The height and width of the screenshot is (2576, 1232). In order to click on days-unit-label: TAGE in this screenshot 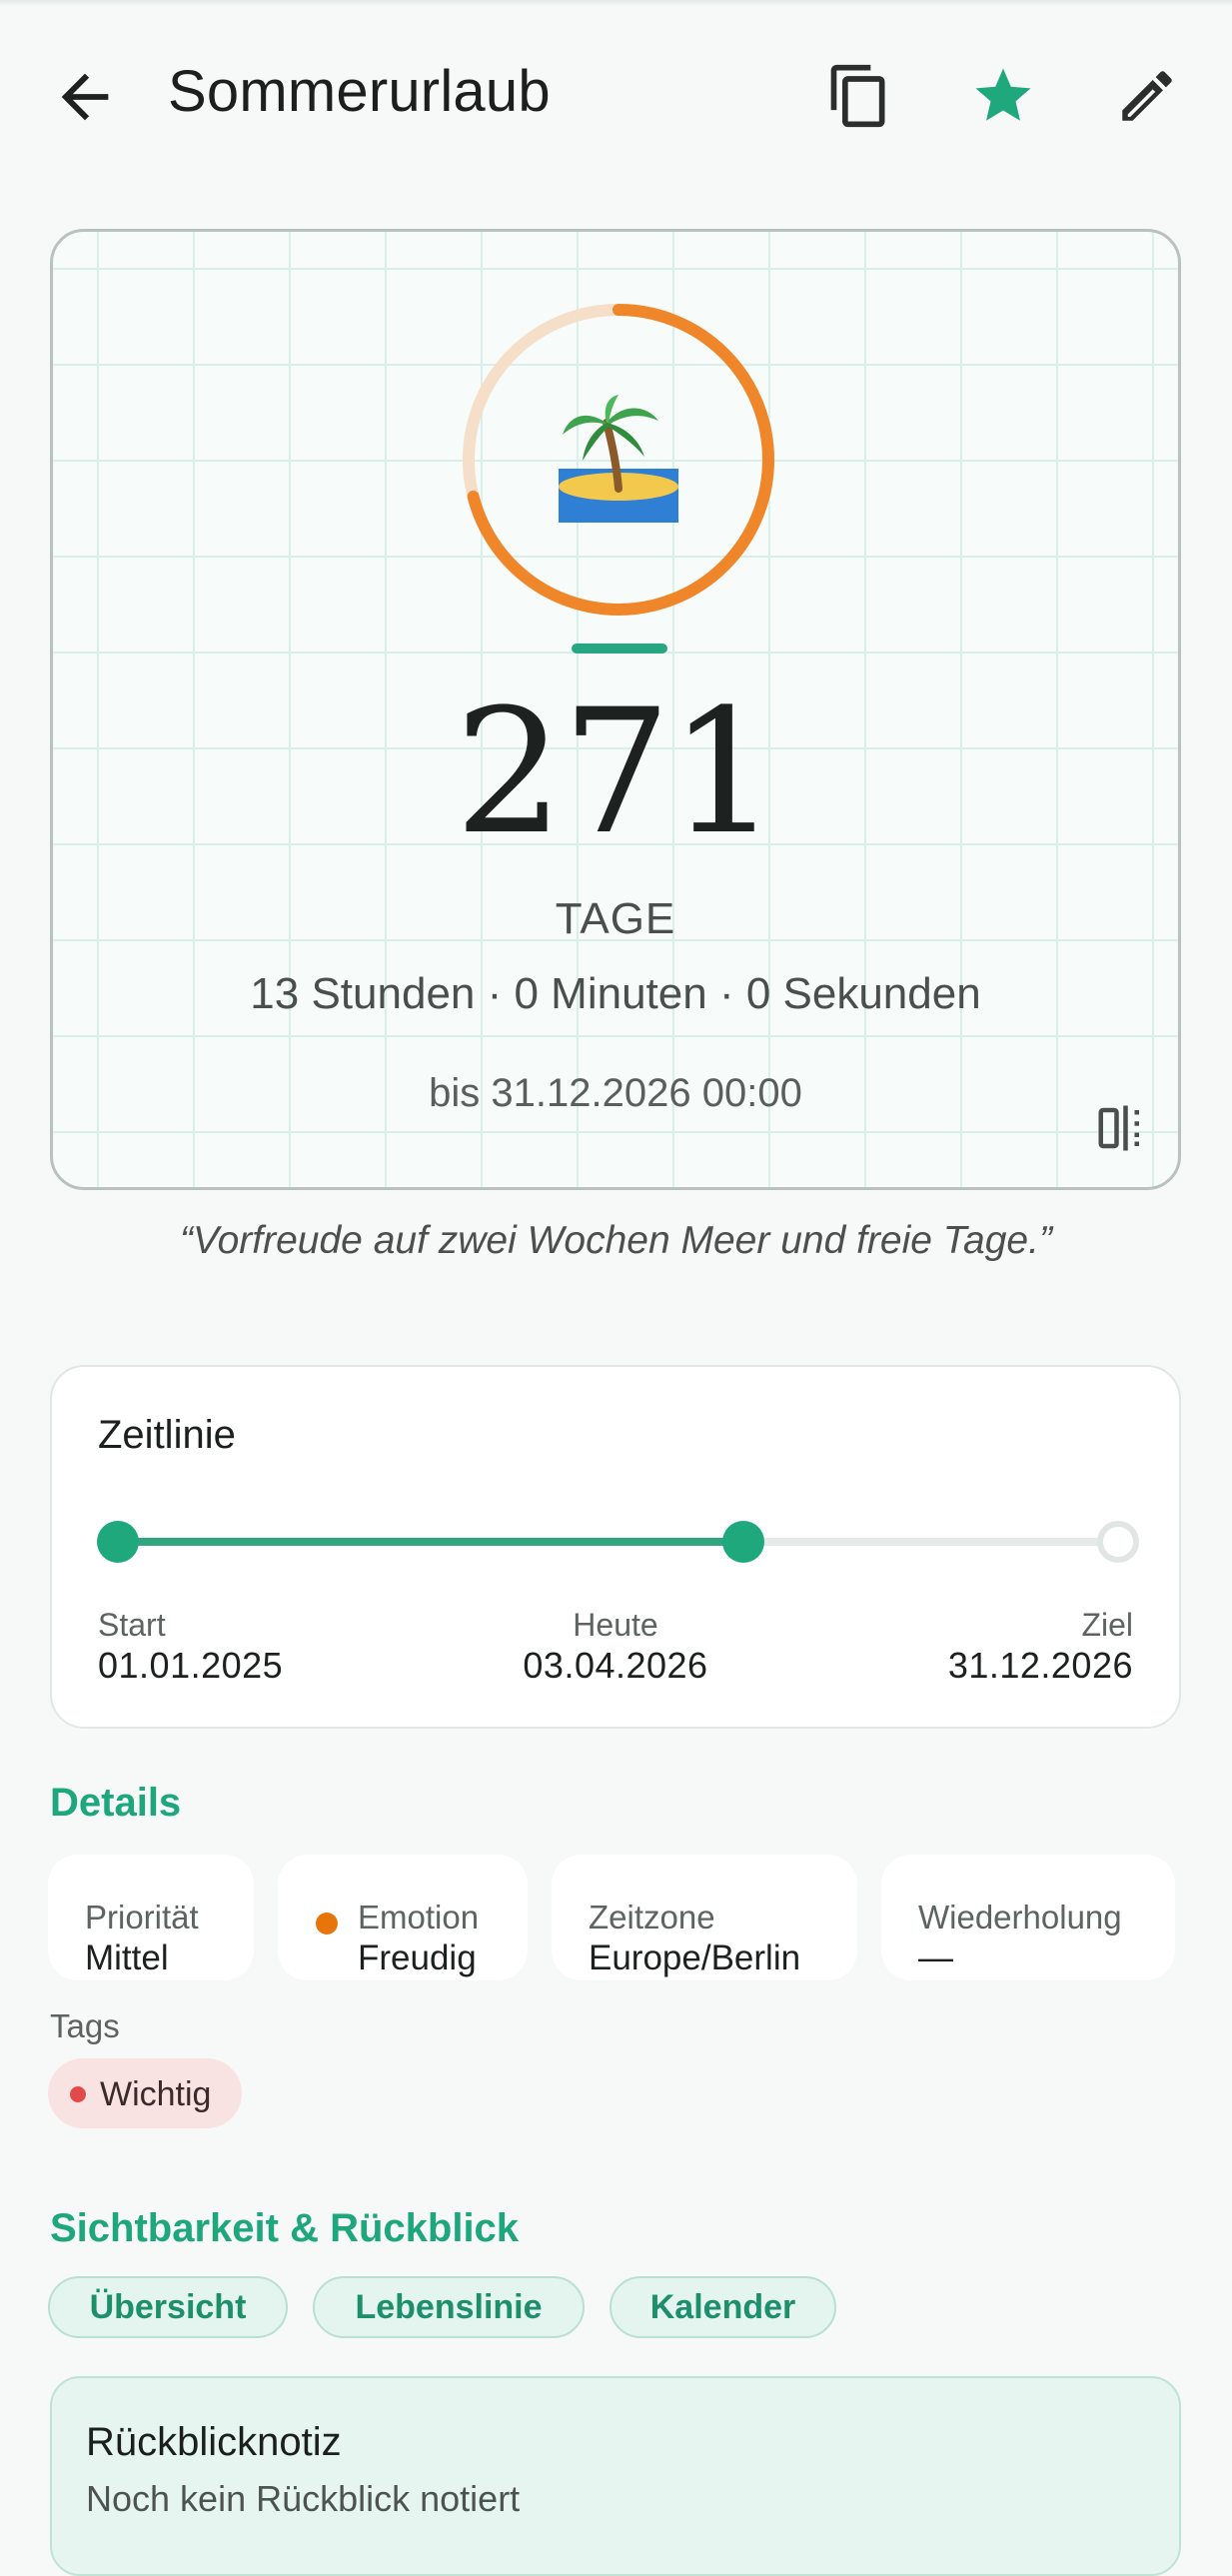, I will do `click(615, 918)`.